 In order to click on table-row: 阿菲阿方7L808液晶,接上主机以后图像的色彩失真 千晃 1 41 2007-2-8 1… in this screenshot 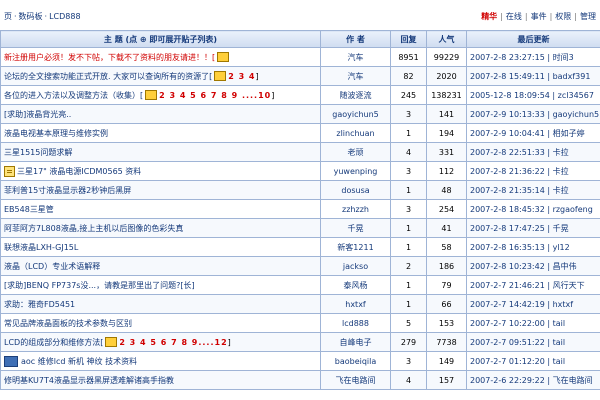, I will do `click(300, 228)`.